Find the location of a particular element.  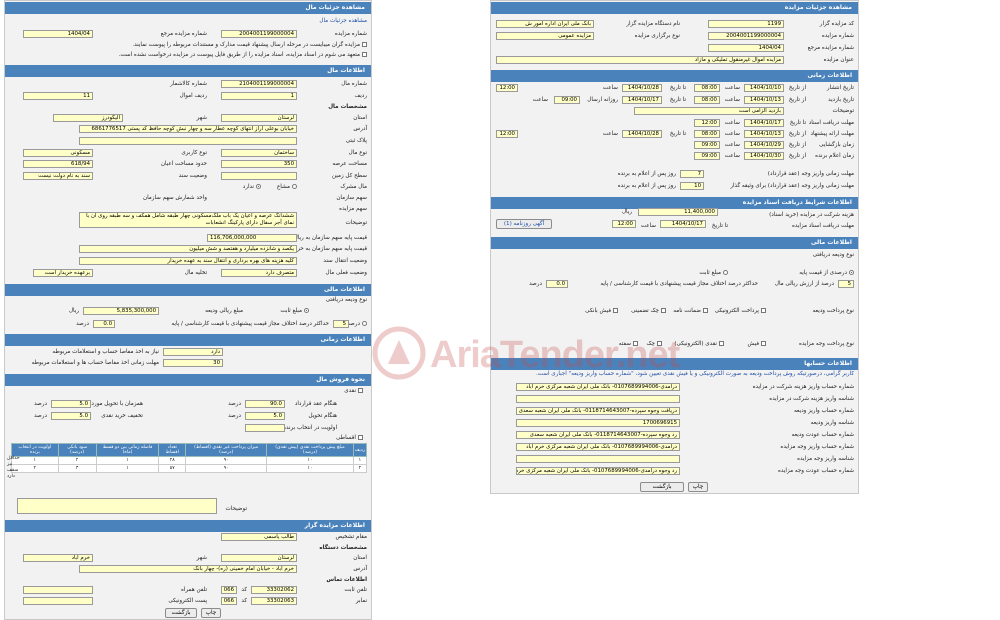

org-subheader: مشخصات دستگاه is located at coordinates (343, 548).